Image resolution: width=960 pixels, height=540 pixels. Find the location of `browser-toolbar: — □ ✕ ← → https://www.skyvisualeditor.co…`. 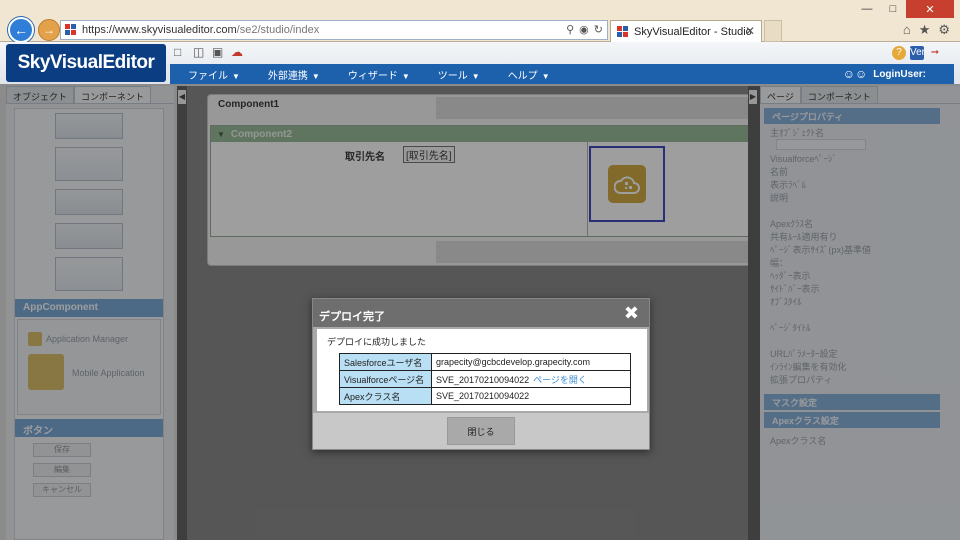

browser-toolbar: — □ ✕ ← → https://www.skyvisualeditor.co… is located at coordinates (480, 21).